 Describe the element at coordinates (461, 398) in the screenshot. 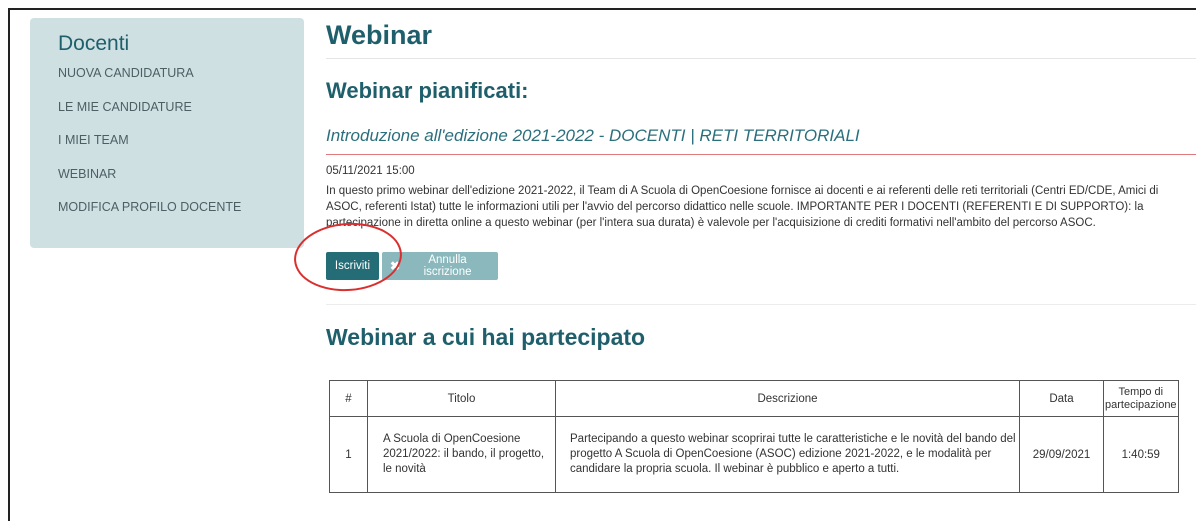

I see `col-header-titolo: Titolo` at that location.